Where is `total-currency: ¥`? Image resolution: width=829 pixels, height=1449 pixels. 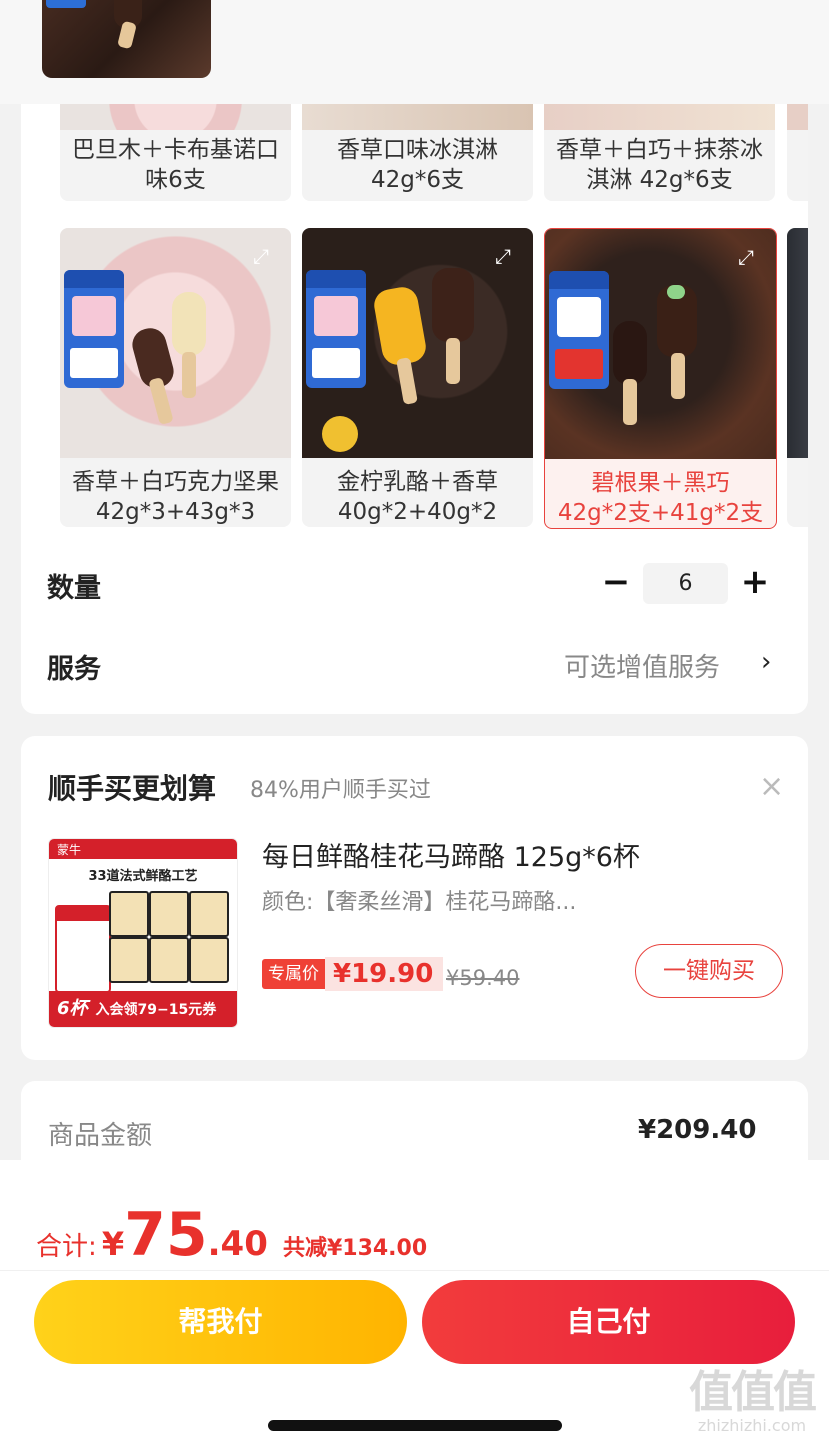 total-currency: ¥ is located at coordinates (113, 1244).